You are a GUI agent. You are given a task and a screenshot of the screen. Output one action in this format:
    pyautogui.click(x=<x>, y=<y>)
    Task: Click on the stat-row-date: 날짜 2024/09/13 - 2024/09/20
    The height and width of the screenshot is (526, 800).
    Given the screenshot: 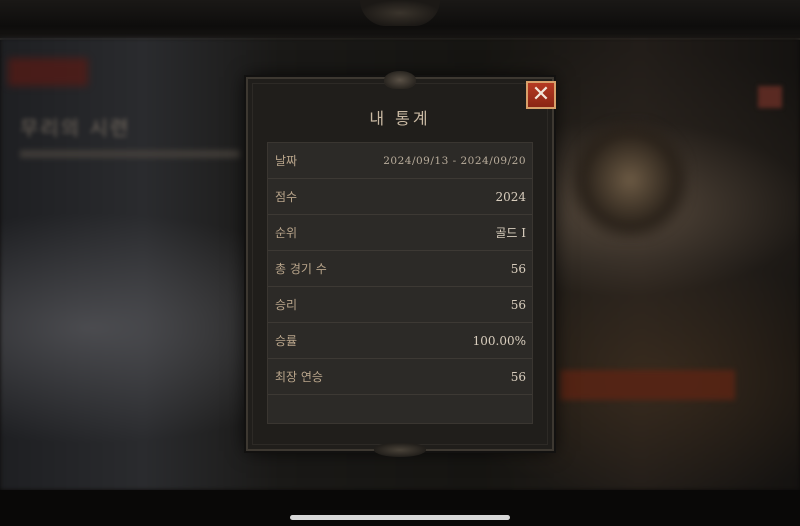 What is the action you would take?
    pyautogui.click(x=400, y=161)
    